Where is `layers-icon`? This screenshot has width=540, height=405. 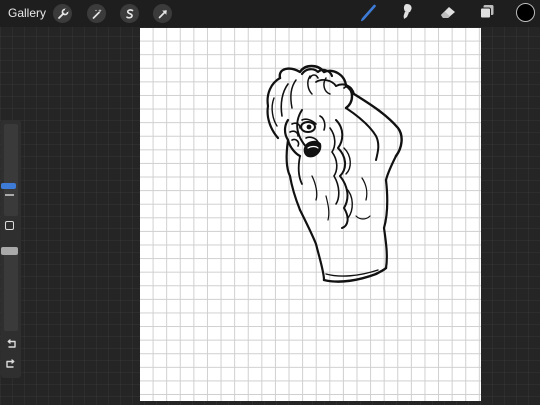
layers-icon is located at coordinates (487, 14).